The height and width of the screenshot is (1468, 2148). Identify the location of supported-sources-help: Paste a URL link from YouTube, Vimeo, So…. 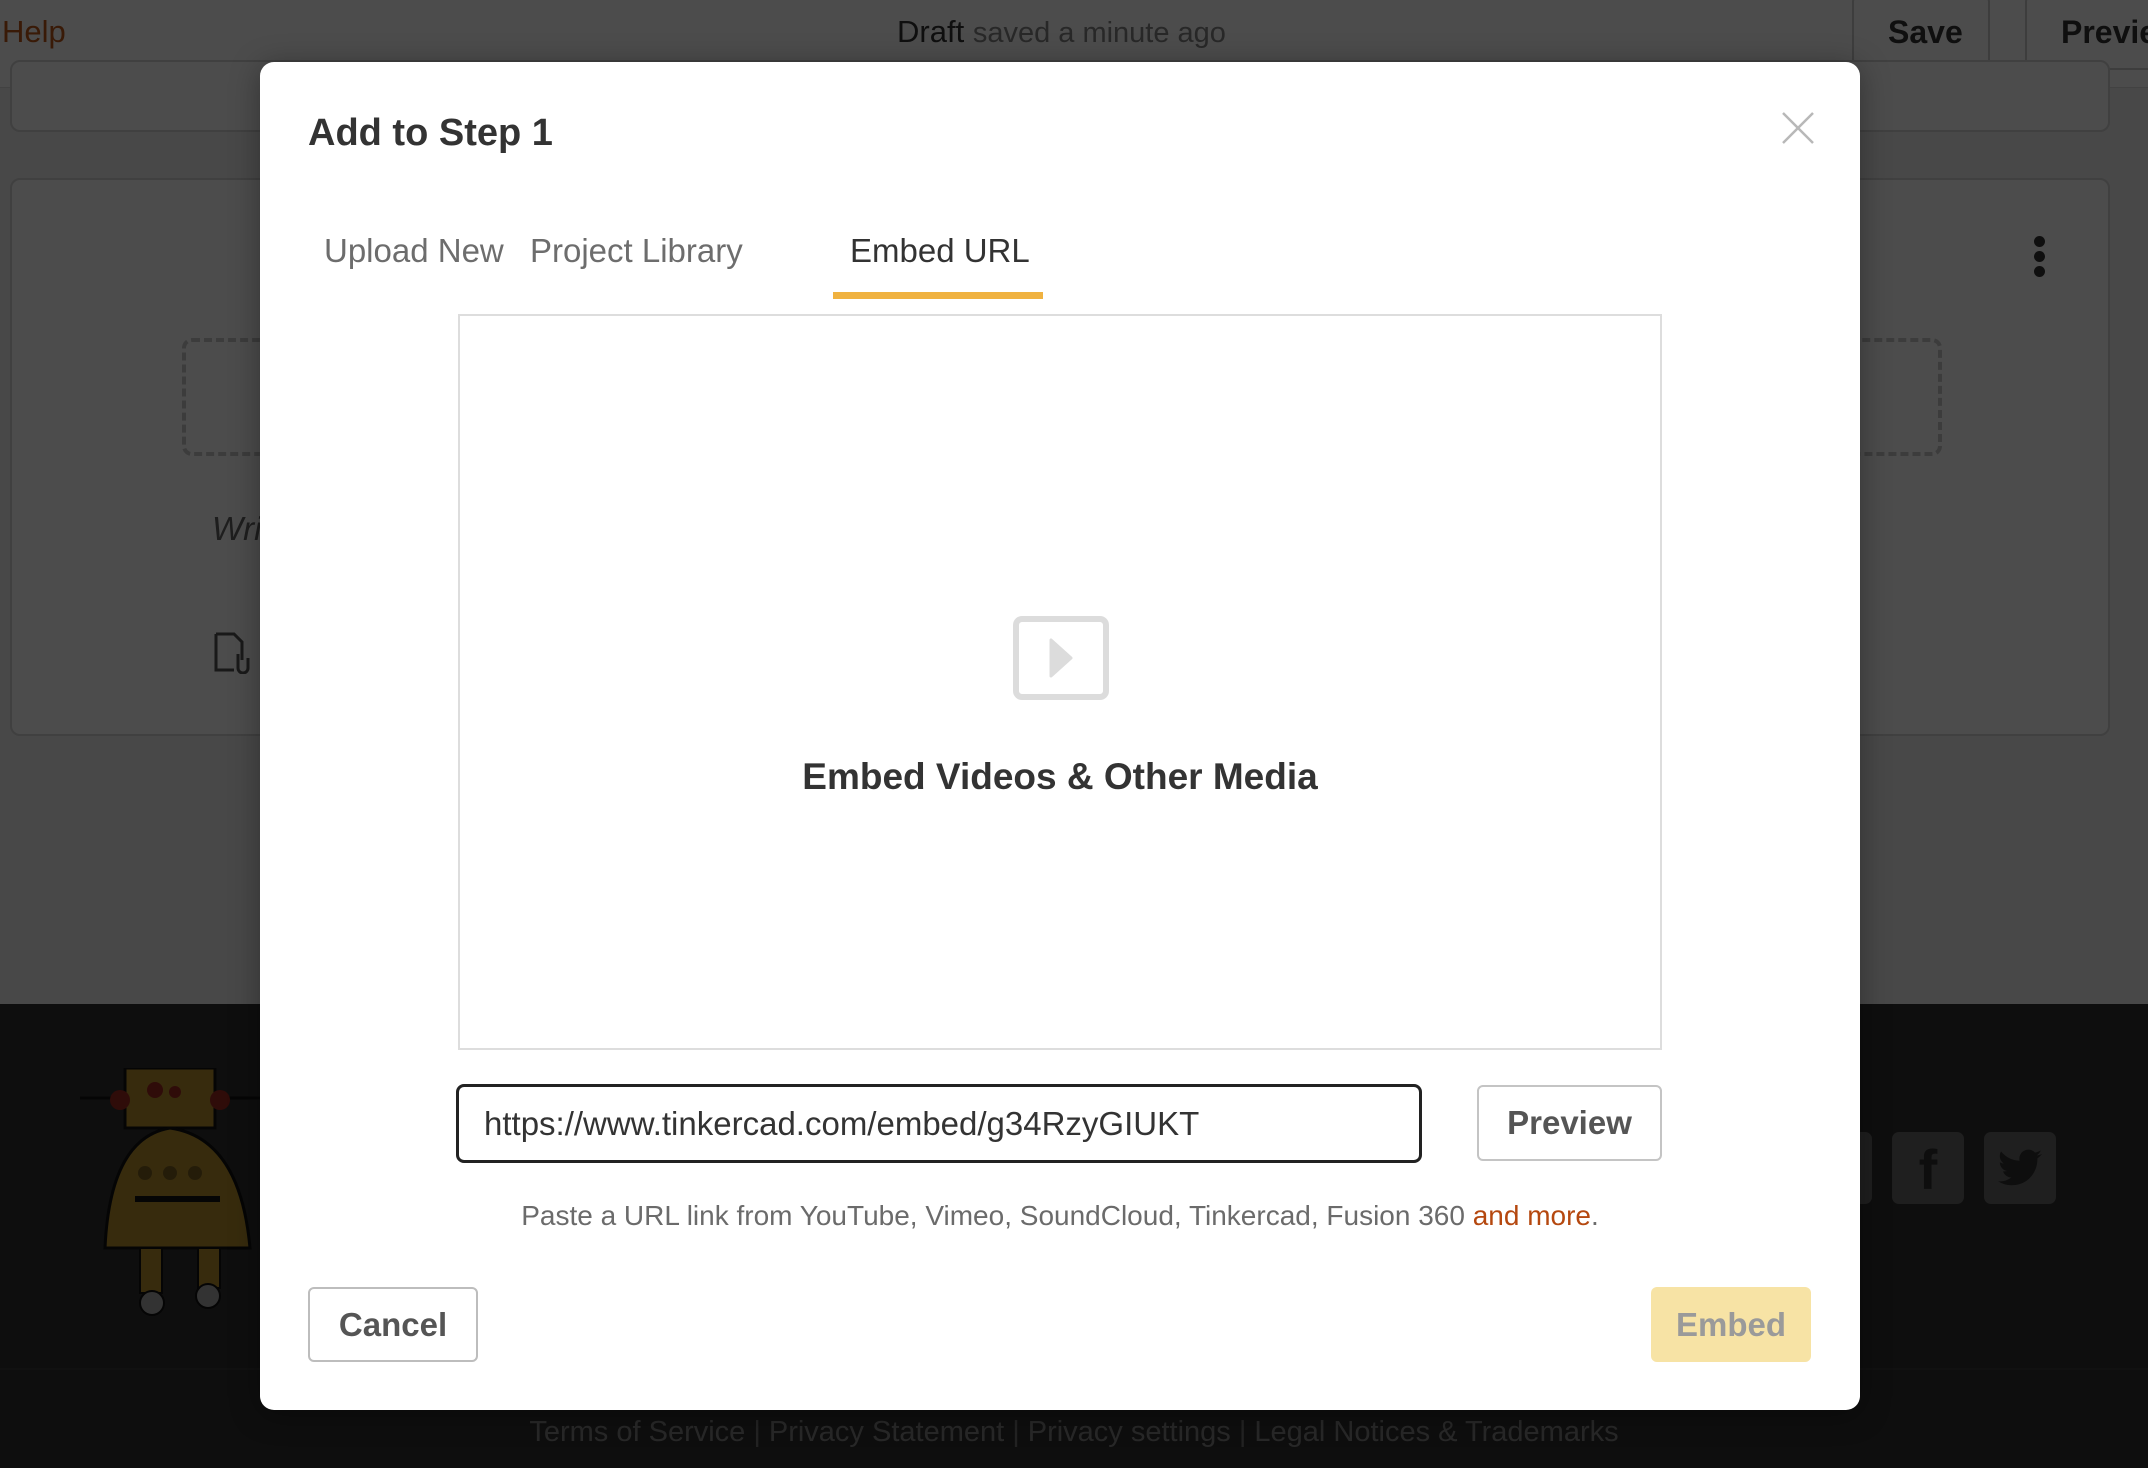
(1060, 1216).